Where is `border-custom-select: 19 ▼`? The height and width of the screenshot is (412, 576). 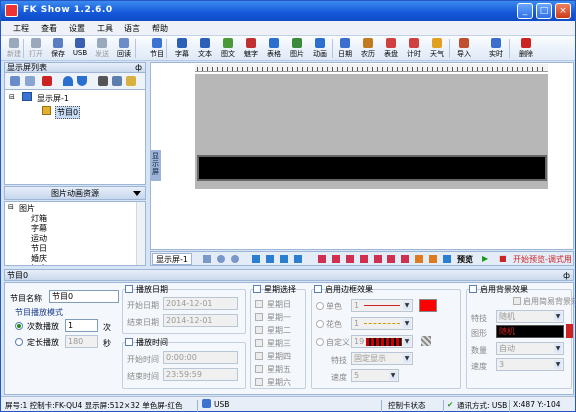 border-custom-select: 19 ▼ is located at coordinates (382, 341).